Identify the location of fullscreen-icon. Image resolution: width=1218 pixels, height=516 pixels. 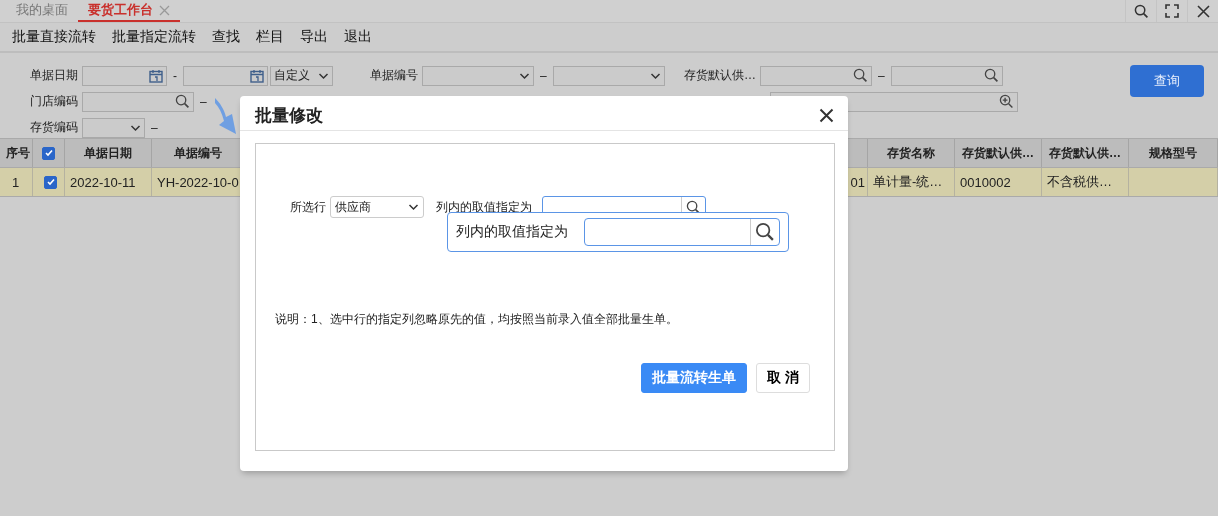
(1172, 11).